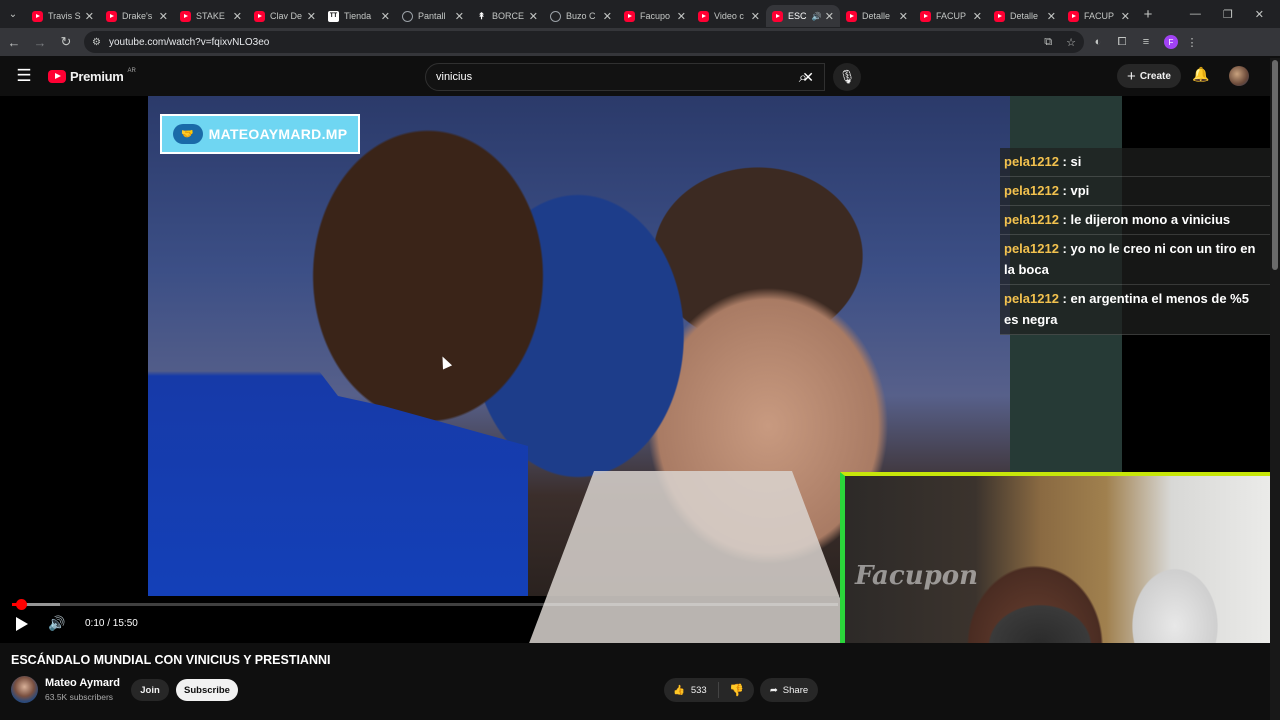 Image resolution: width=1280 pixels, height=720 pixels. What do you see at coordinates (66, 42) in the screenshot?
I see `reload-icon: ↻` at bounding box center [66, 42].